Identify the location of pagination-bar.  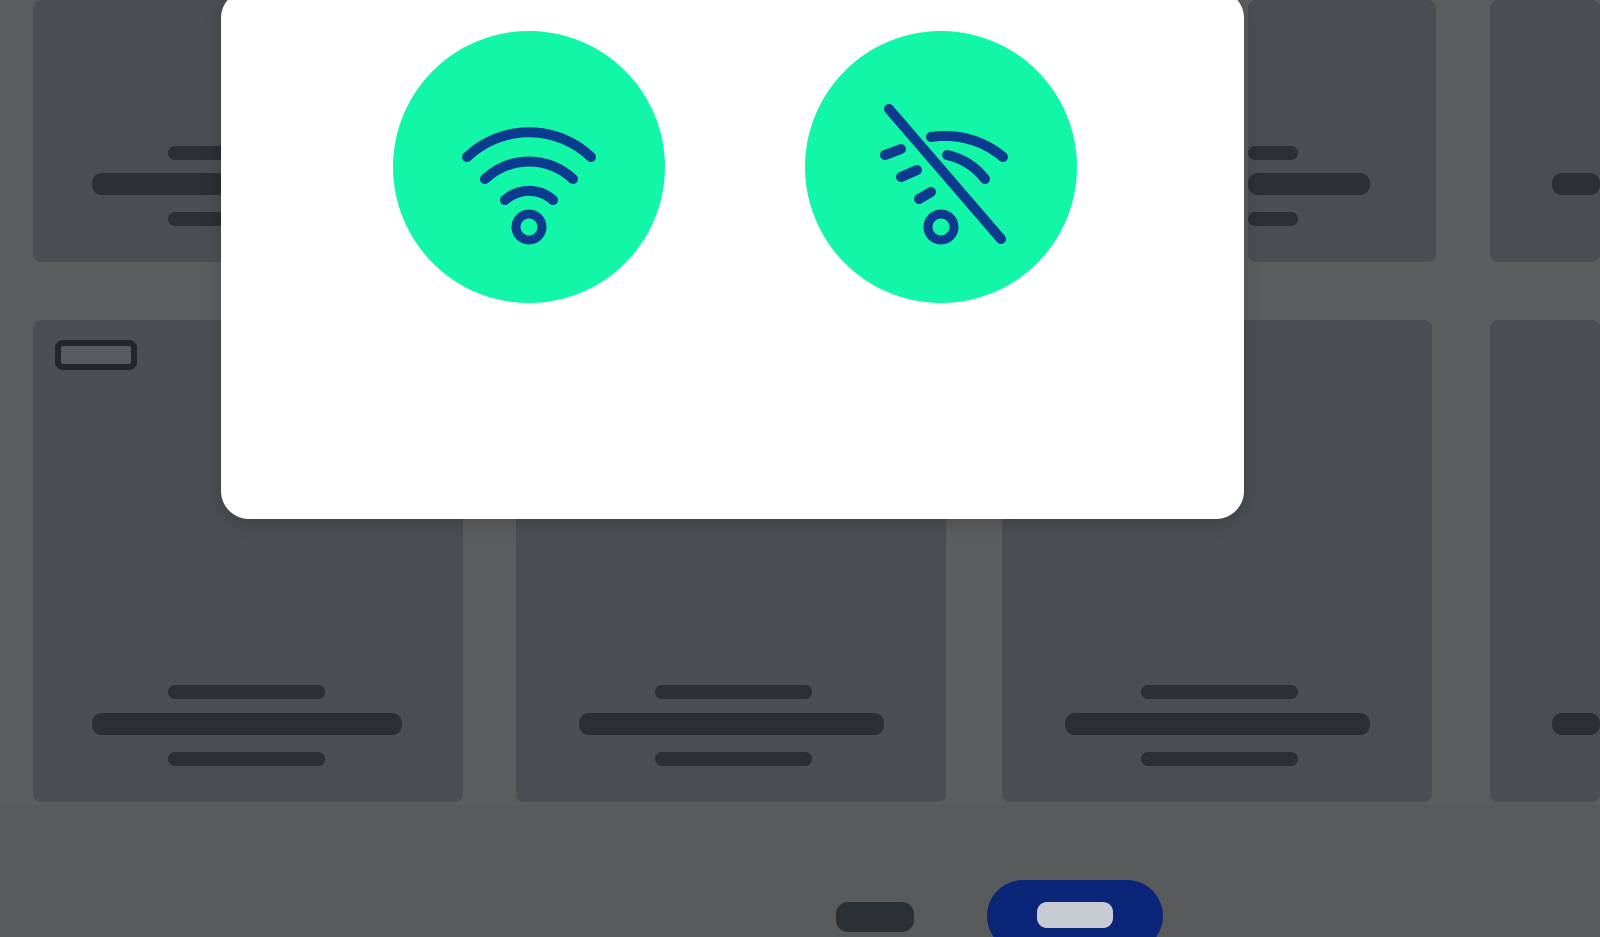
(800, 871).